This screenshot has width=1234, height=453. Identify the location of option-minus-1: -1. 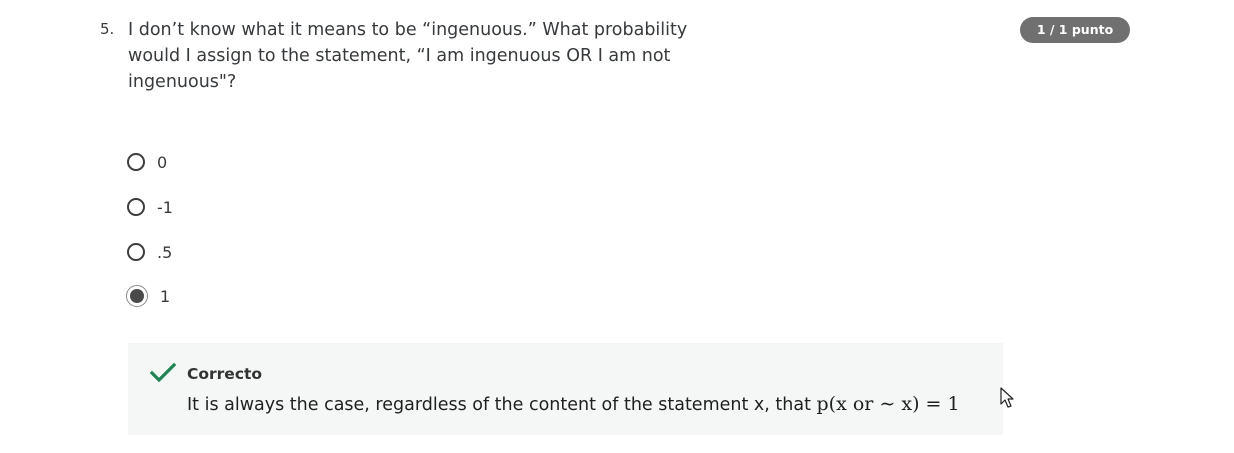
(150, 207).